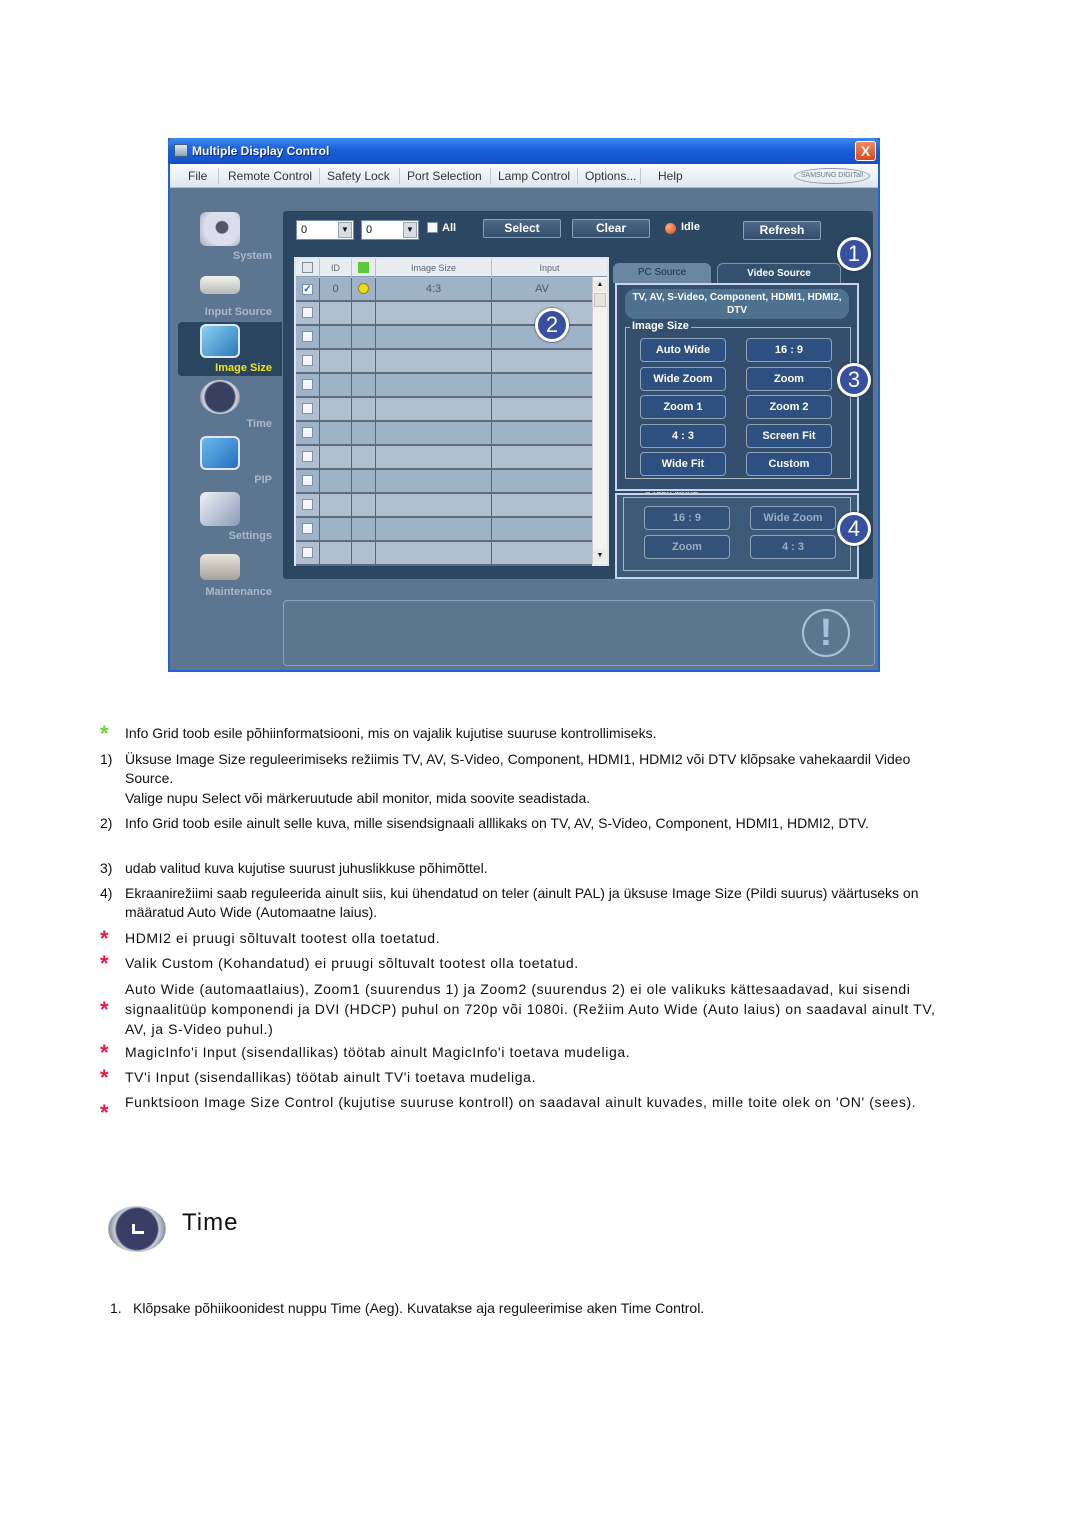 The width and height of the screenshot is (1080, 1527). I want to click on screen-4-3-button: 4 : 3, so click(793, 547).